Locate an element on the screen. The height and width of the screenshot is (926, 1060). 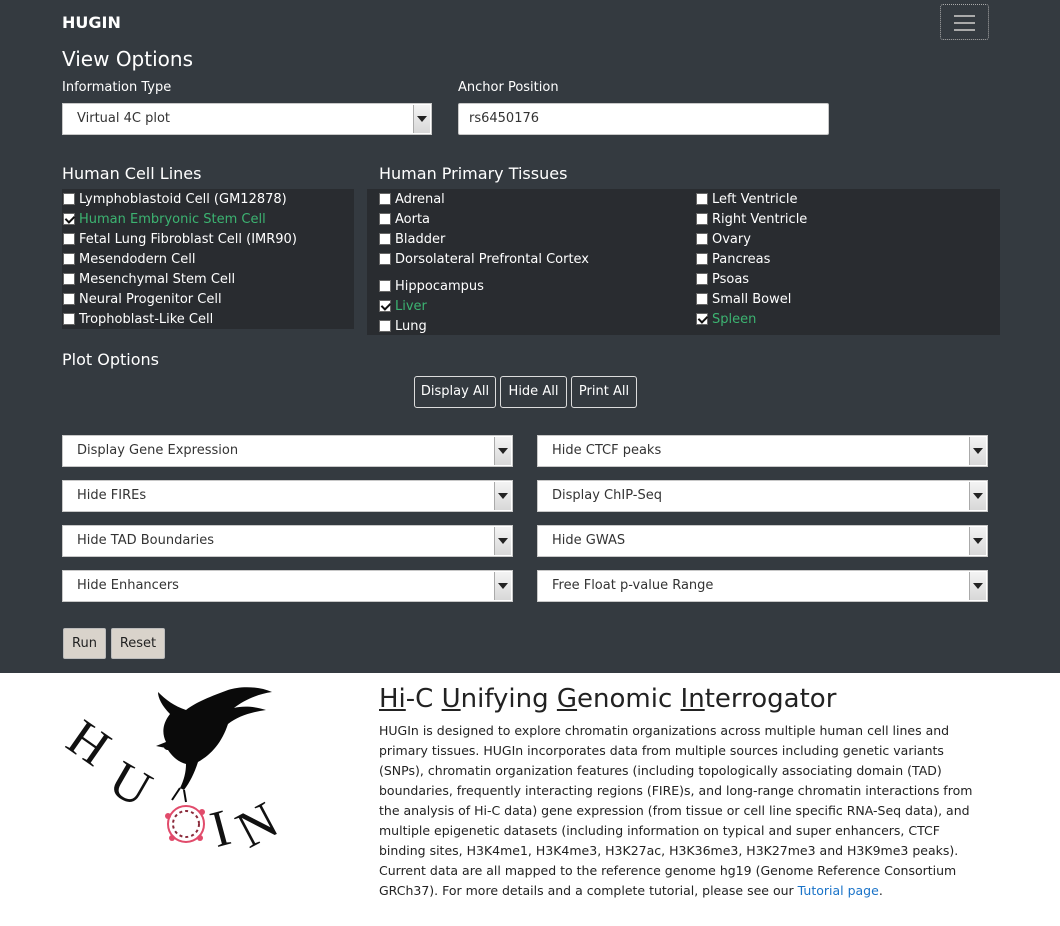
checkbox-label: Adrenal is located at coordinates (420, 199).